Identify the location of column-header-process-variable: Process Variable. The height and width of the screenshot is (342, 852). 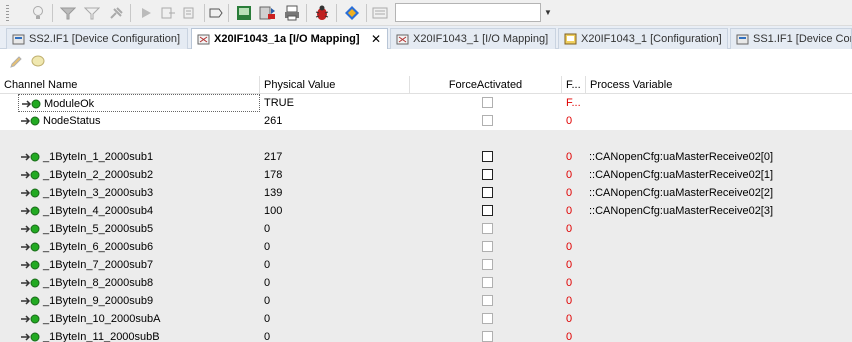
(719, 85).